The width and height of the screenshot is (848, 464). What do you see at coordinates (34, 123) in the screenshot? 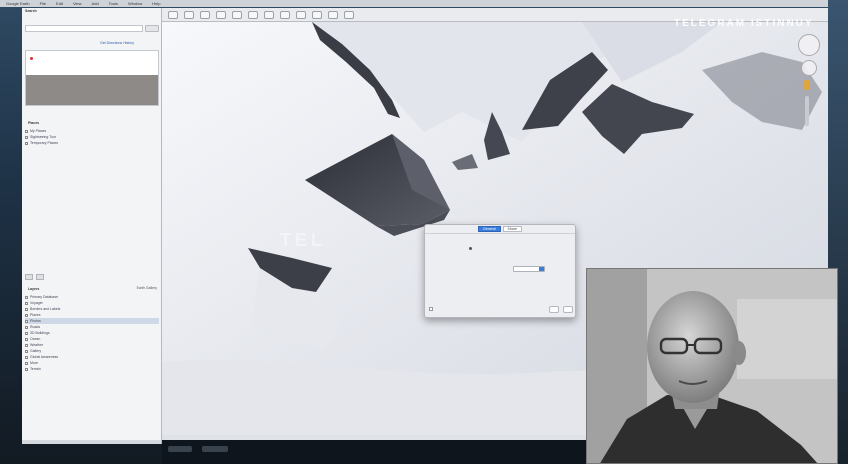
I see `places-section-title: Places` at bounding box center [34, 123].